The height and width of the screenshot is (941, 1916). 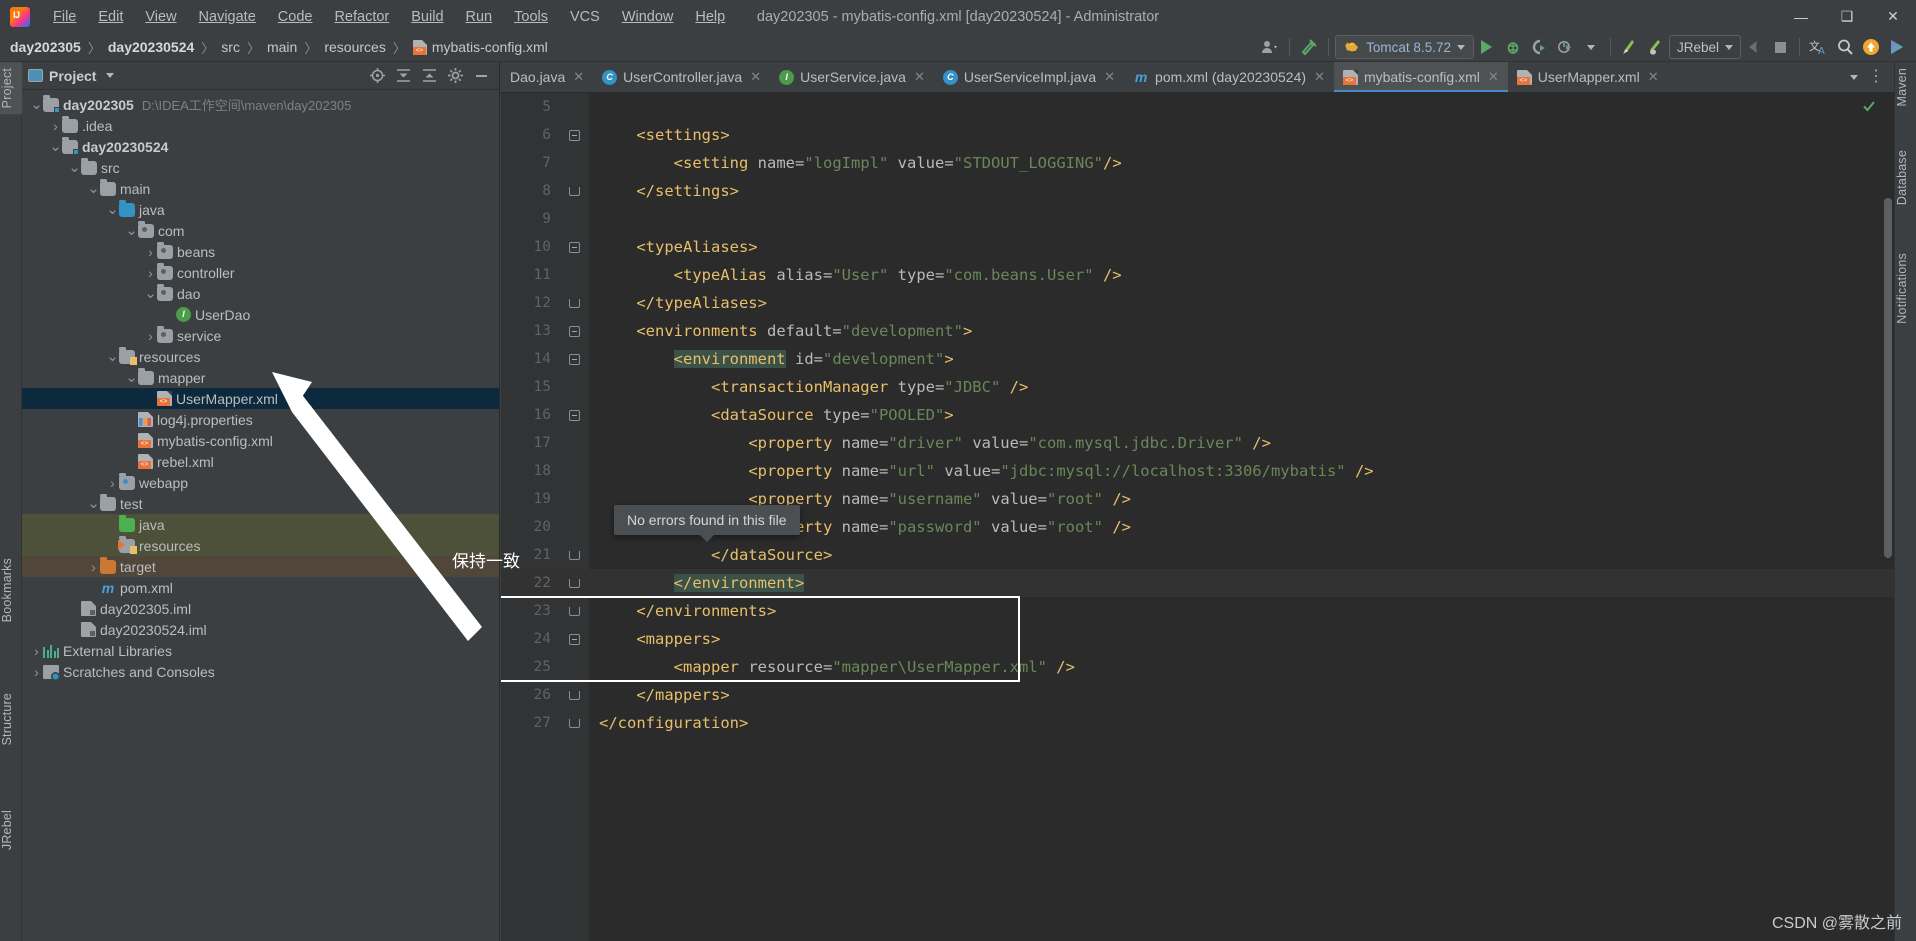 What do you see at coordinates (260, 419) in the screenshot?
I see `tree-node-log4j-properties: log4j.properties` at bounding box center [260, 419].